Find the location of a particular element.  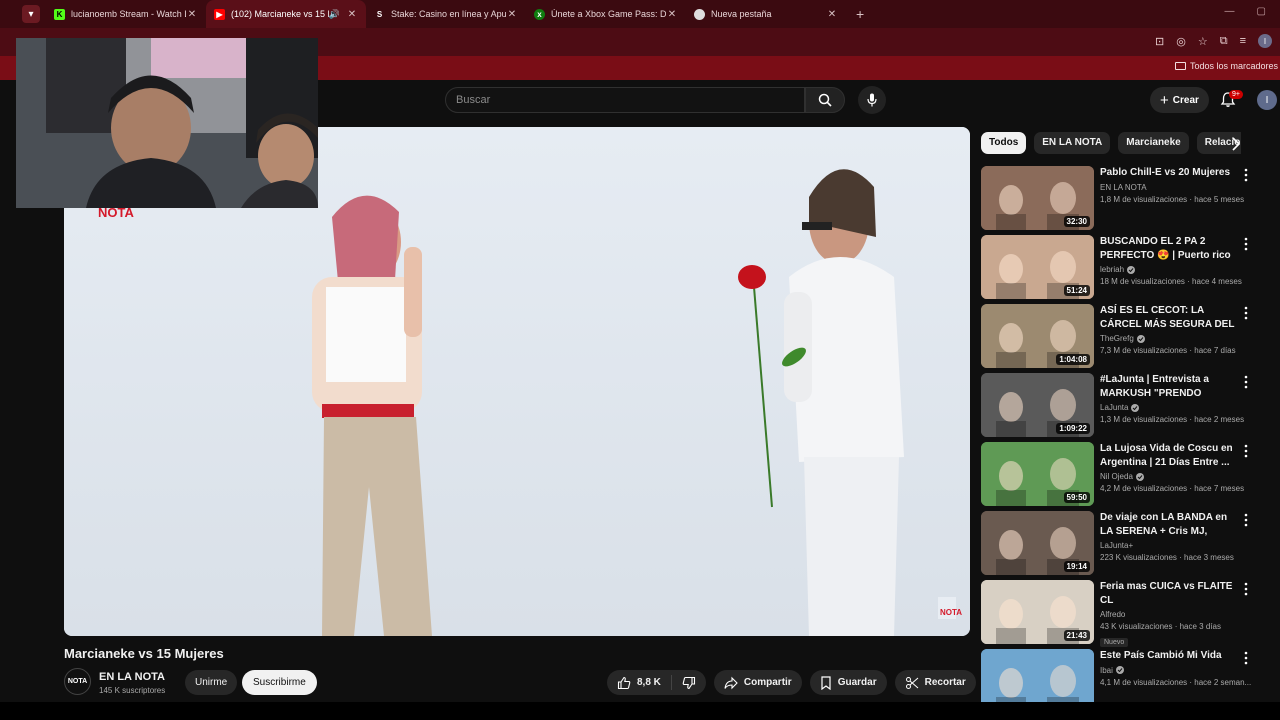

browser-tab-xbox: x Únete a Xbox Game Pass: Desc... ✕ is located at coordinates (606, 14).